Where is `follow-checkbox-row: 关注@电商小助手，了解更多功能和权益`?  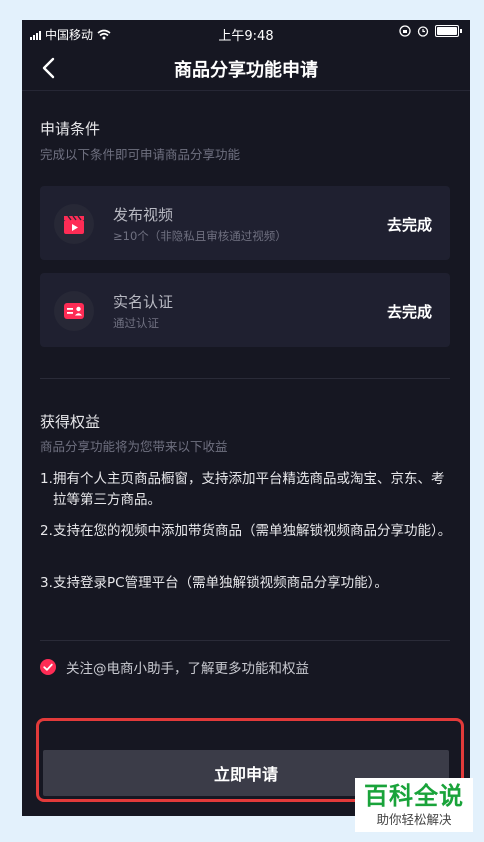
follow-checkbox-row: 关注@电商小助手，了解更多功能和权益 is located at coordinates (174, 667).